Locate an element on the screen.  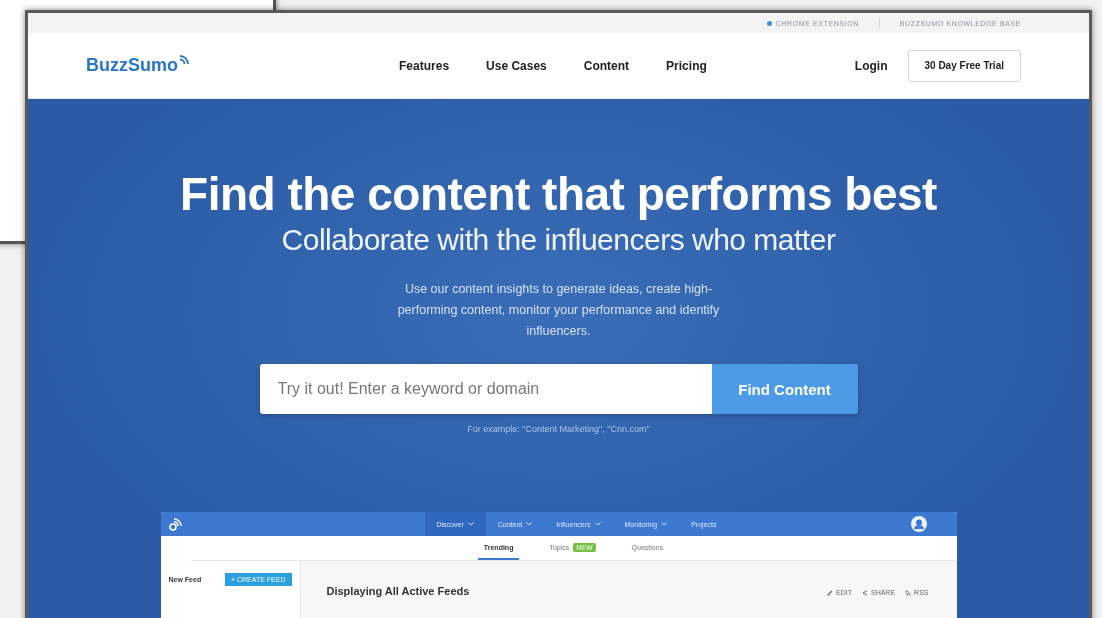
search-field: Try it out! Enter a keyword or domain is located at coordinates (485, 389).